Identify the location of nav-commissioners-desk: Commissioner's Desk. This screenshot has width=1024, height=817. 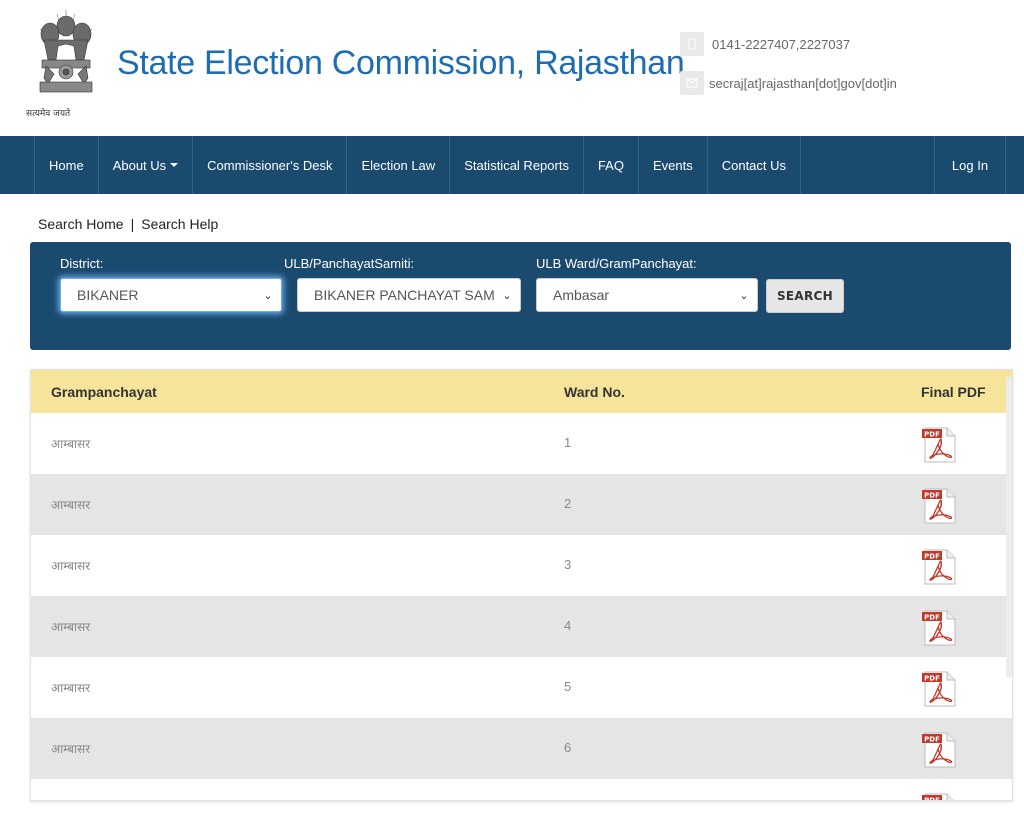
(270, 165).